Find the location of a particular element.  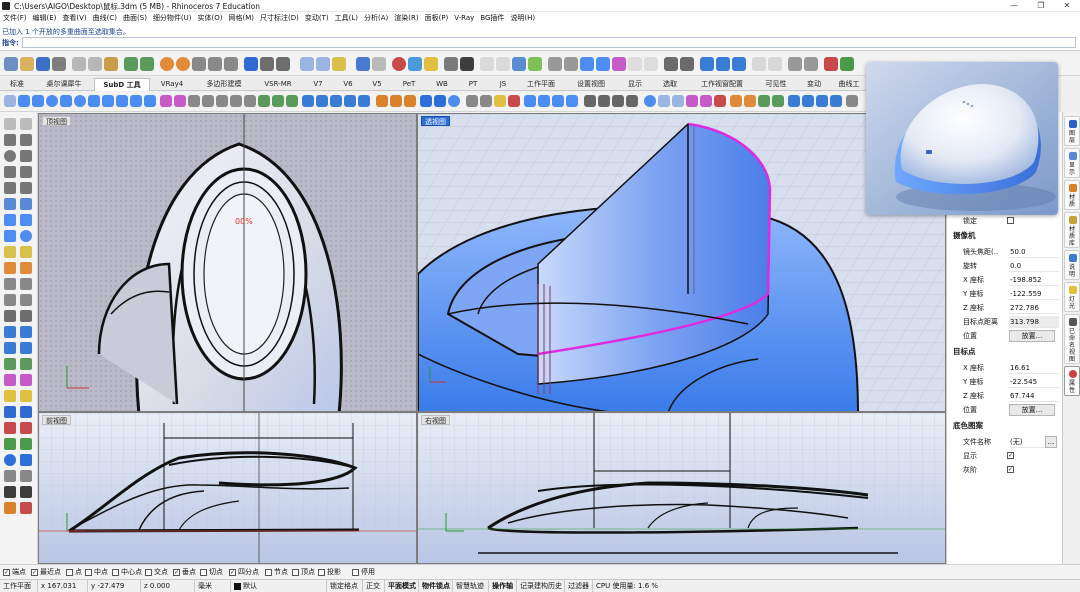

extra-tool-icon is located at coordinates (847, 64).